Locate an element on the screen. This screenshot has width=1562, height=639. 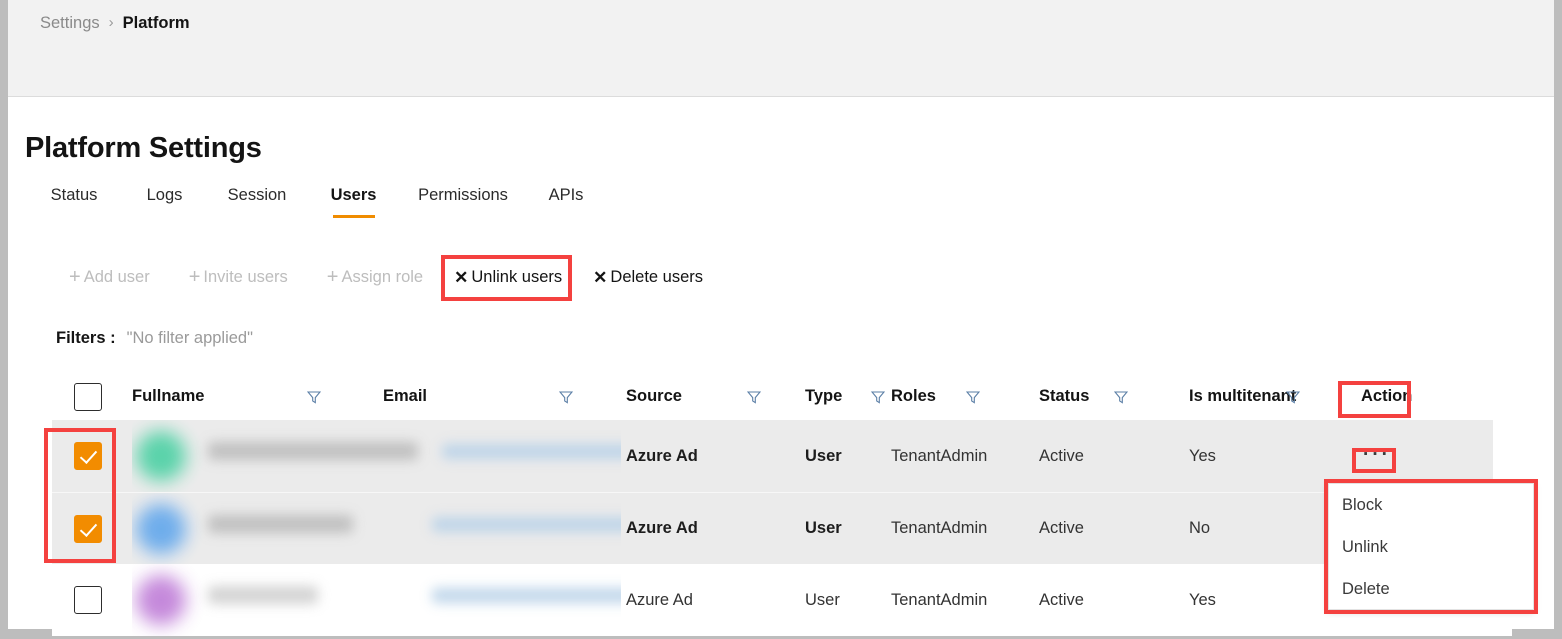
unlink-users-button: ✕ Unlink users is located at coordinates (508, 277).